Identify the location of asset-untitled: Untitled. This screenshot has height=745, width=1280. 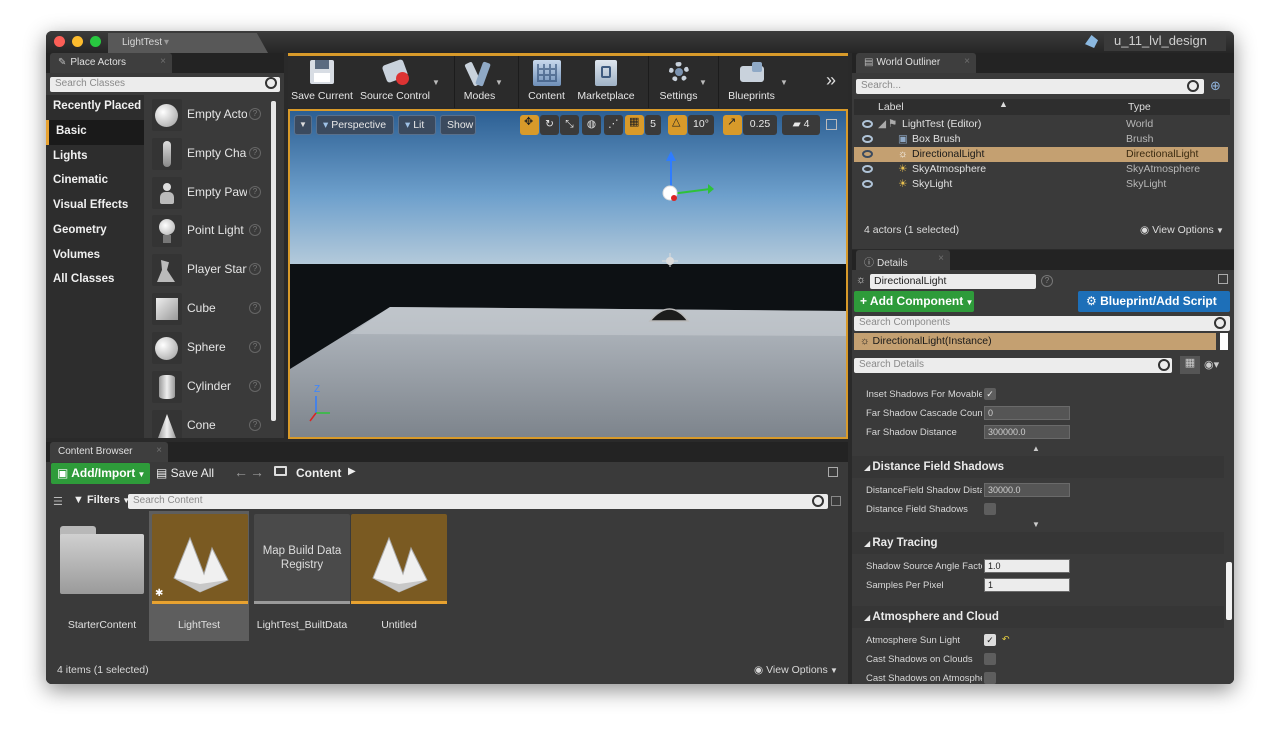
(399, 584).